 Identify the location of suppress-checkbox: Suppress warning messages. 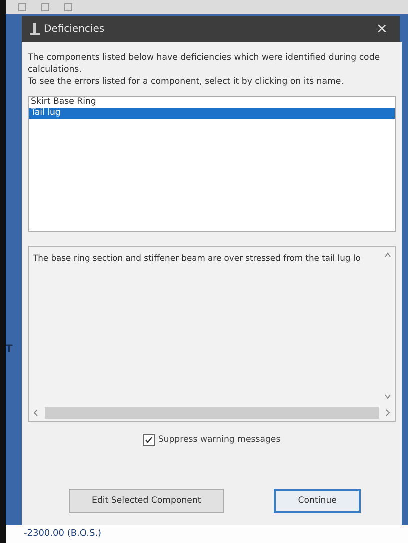
(212, 440).